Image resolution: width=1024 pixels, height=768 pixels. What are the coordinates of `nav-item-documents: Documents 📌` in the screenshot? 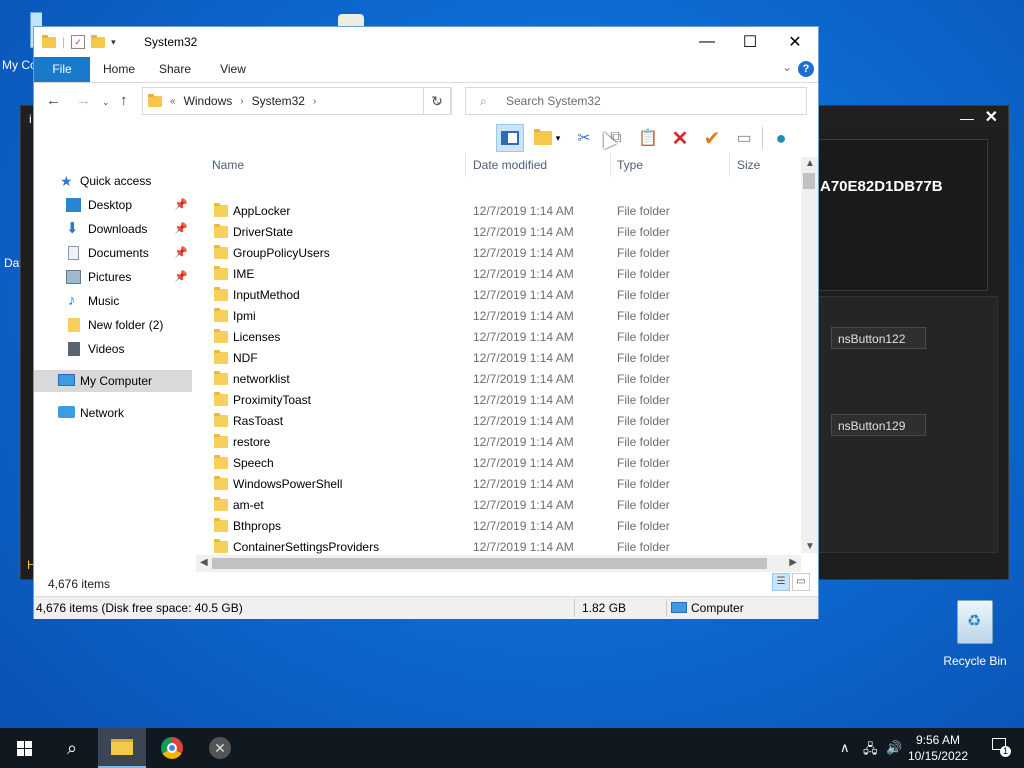 It's located at (113, 253).